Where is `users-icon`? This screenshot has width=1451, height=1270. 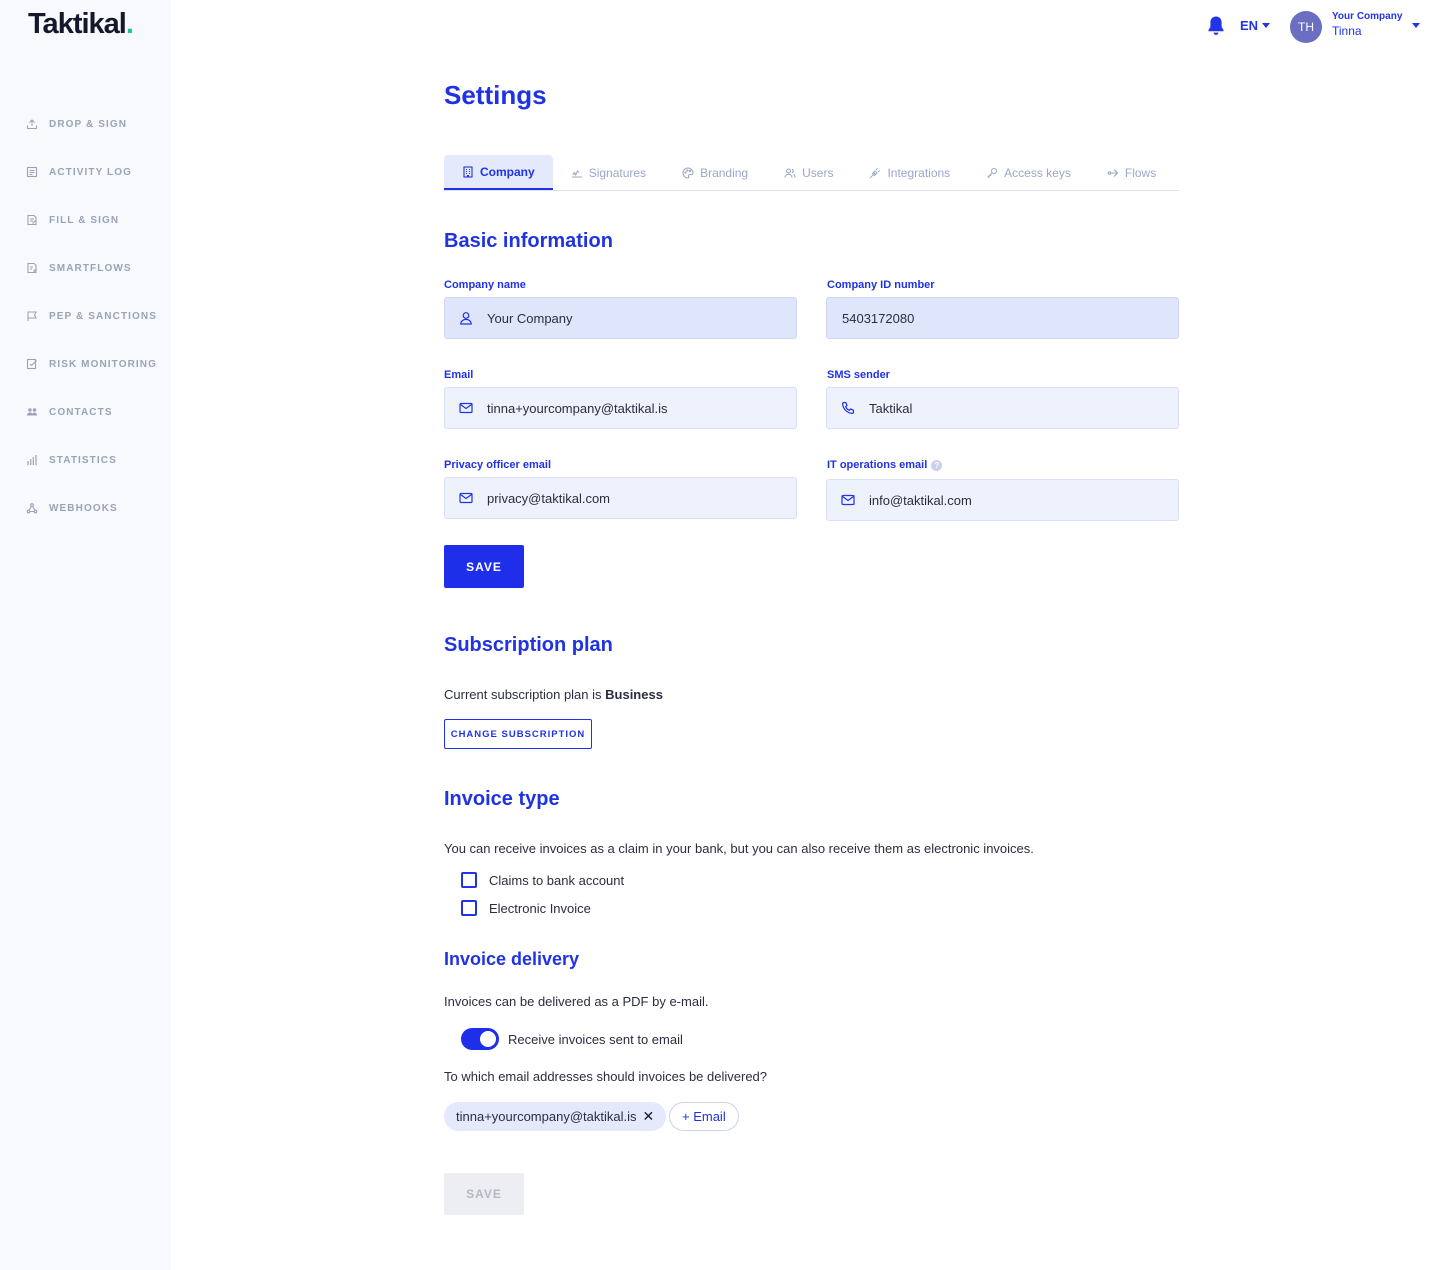 users-icon is located at coordinates (790, 172).